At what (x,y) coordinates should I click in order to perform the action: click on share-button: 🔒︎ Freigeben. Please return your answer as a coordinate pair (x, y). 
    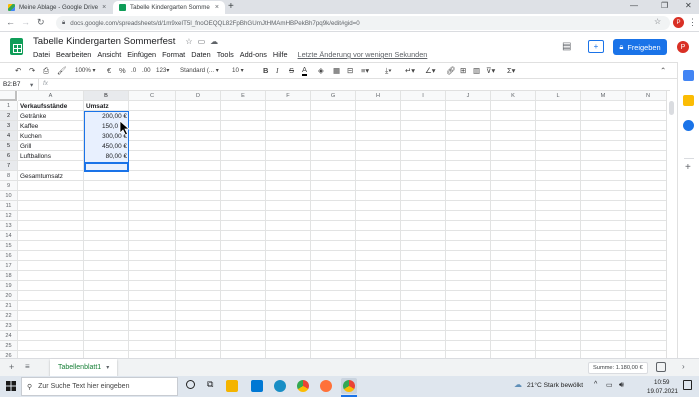
    Looking at the image, I should click on (640, 47).